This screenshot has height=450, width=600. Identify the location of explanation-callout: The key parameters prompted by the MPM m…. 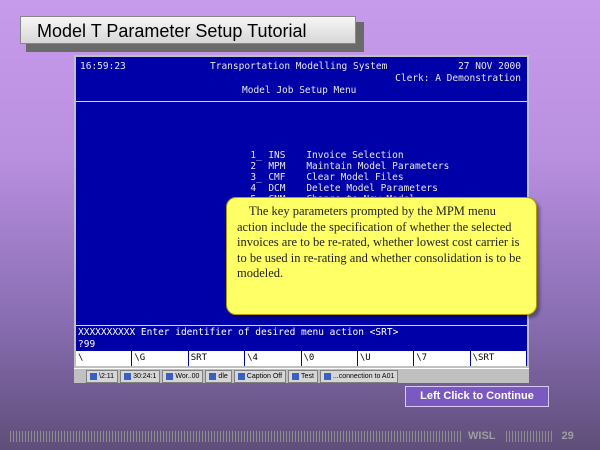
(381, 256).